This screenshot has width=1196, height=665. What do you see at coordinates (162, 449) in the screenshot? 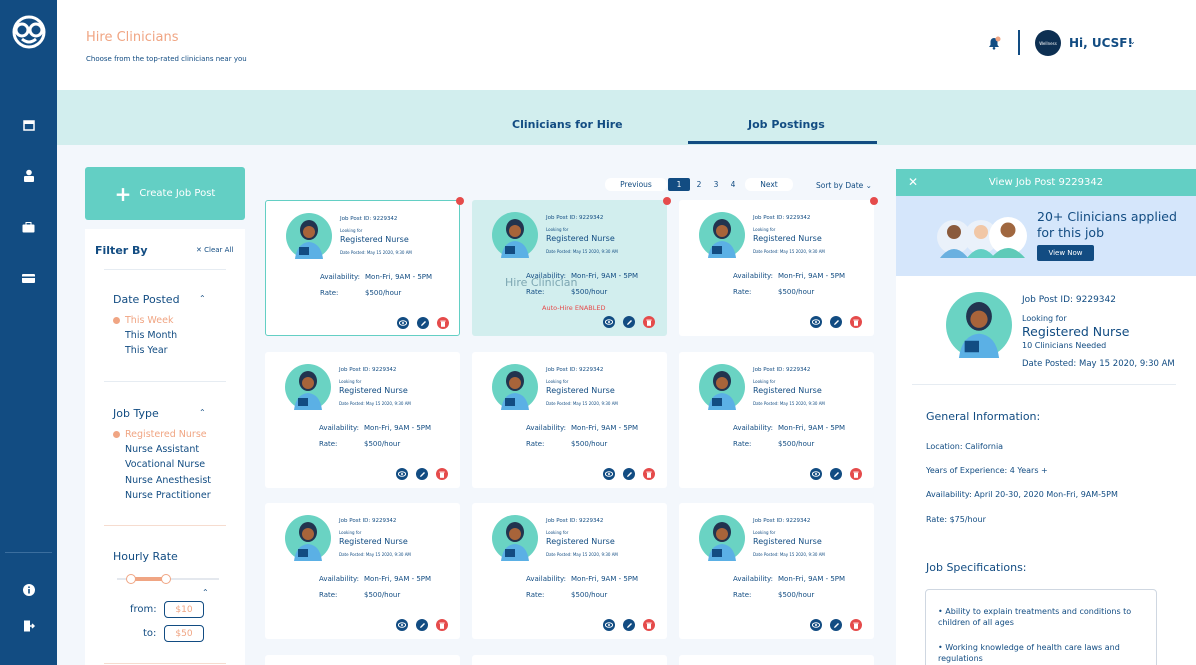
I see `filter-option-nurse-assistant: Nurse Assistant` at bounding box center [162, 449].